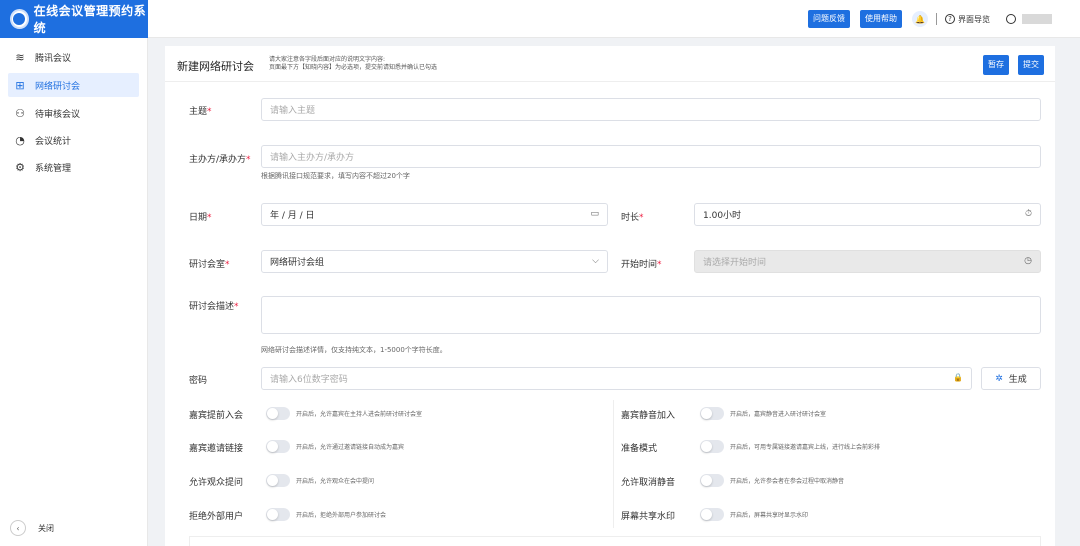  Describe the element at coordinates (594, 214) in the screenshot. I see `calendar-icon: ▭` at that location.